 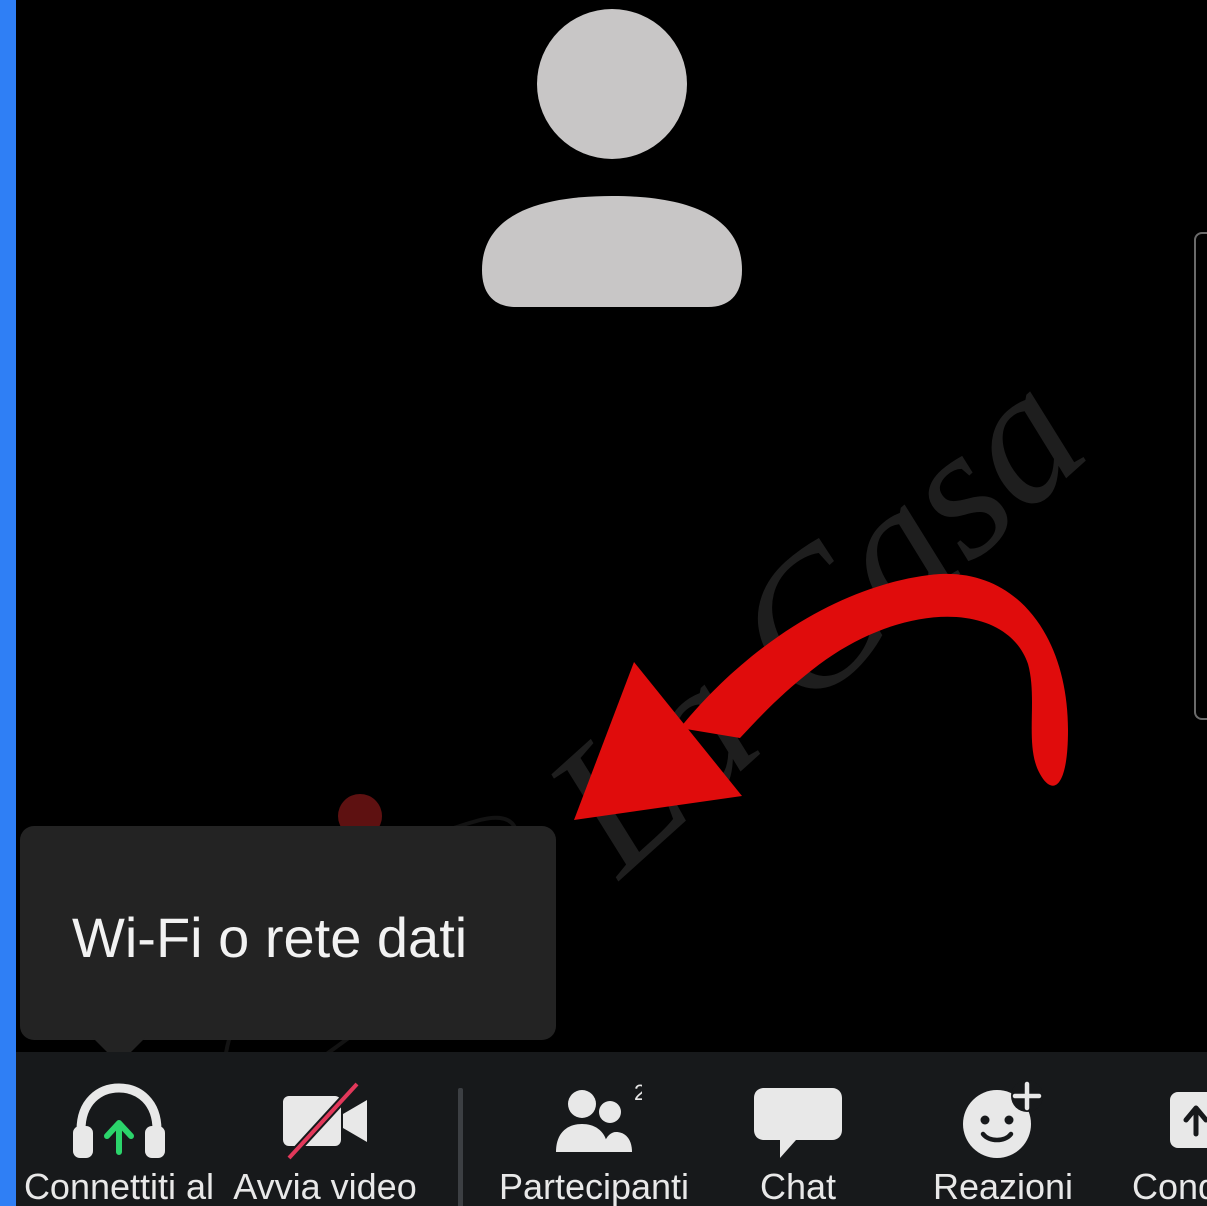 I want to click on meeting-toolbar: Connettiti al Avvia video 2 Partecipanti, so click(x=611, y=1129).